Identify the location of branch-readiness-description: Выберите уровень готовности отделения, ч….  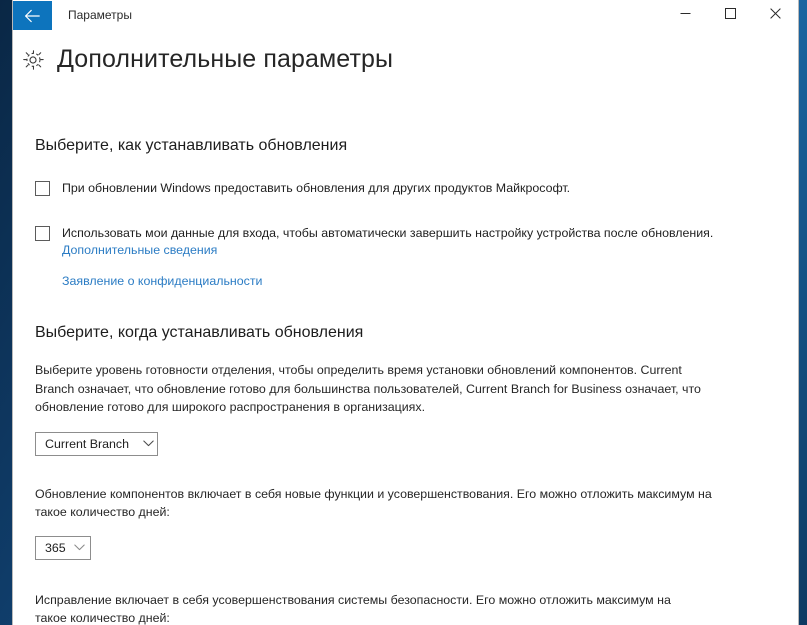
(368, 388).